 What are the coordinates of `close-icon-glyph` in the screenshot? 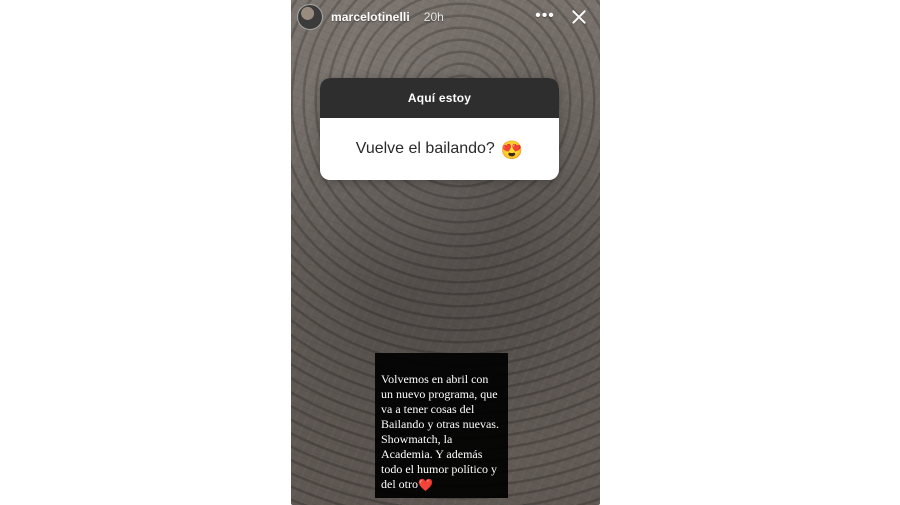 It's located at (579, 17).